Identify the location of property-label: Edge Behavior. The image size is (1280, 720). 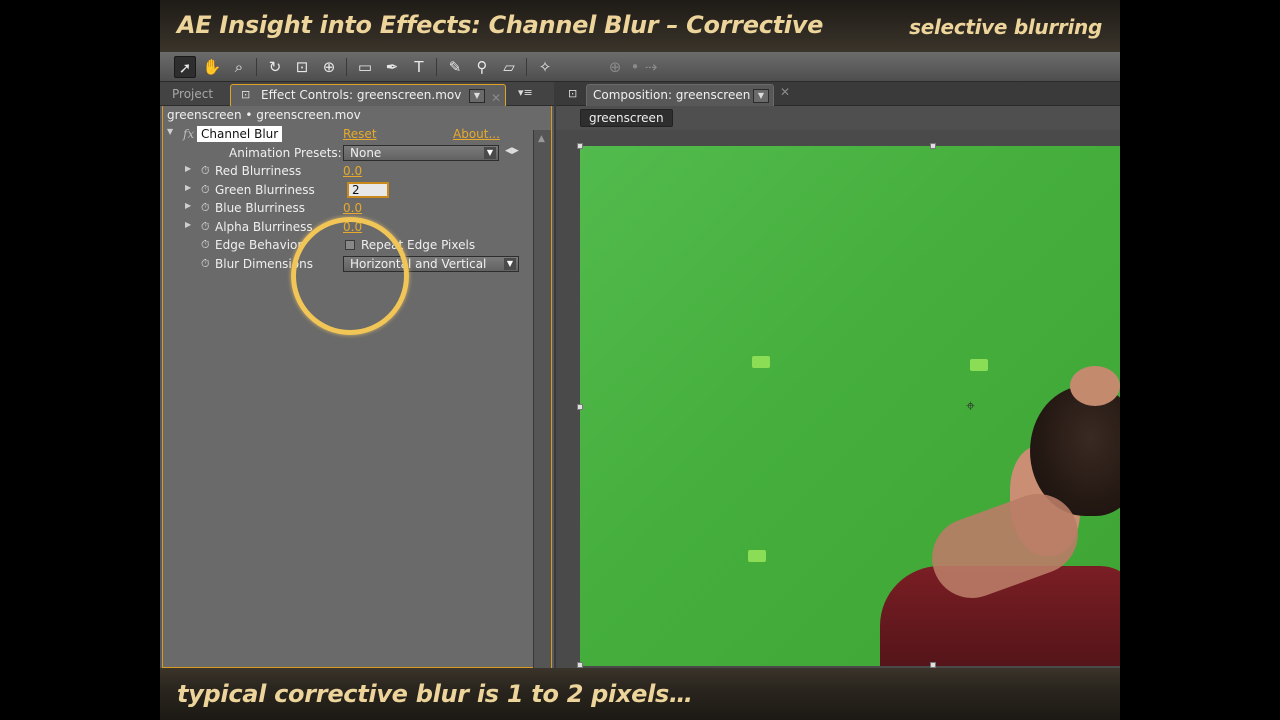
(259, 245).